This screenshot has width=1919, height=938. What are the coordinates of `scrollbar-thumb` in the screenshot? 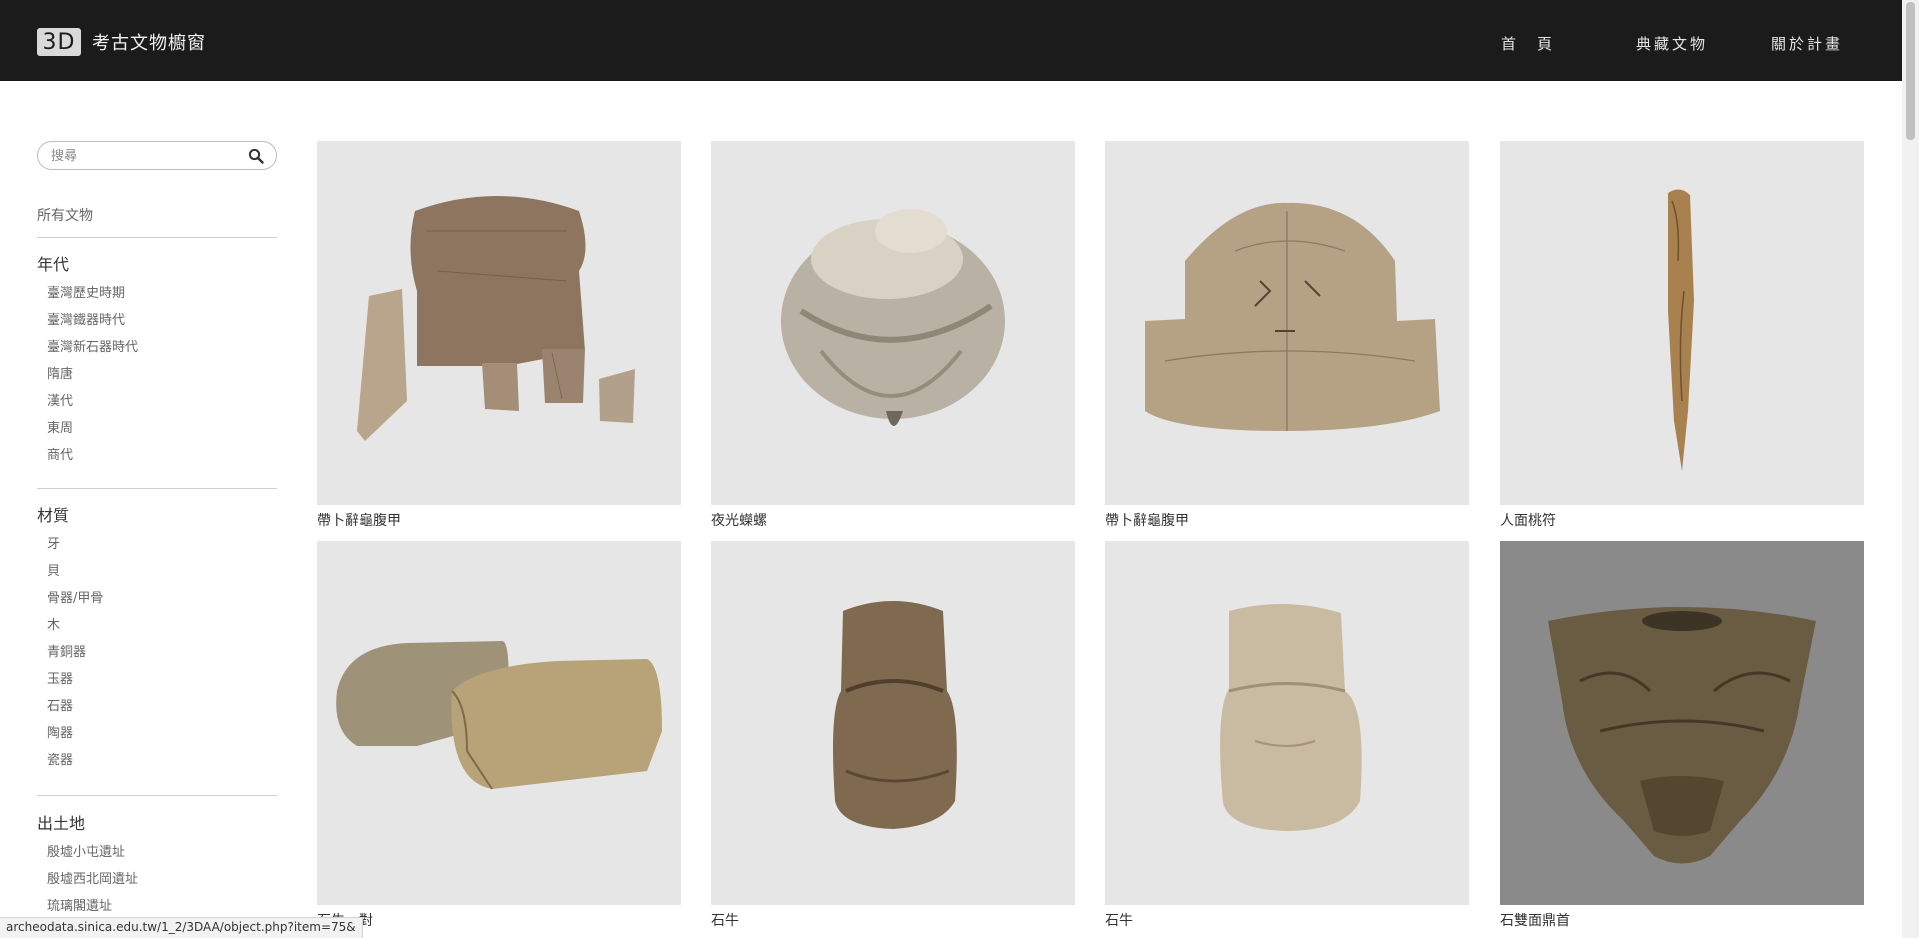 It's located at (1910, 71).